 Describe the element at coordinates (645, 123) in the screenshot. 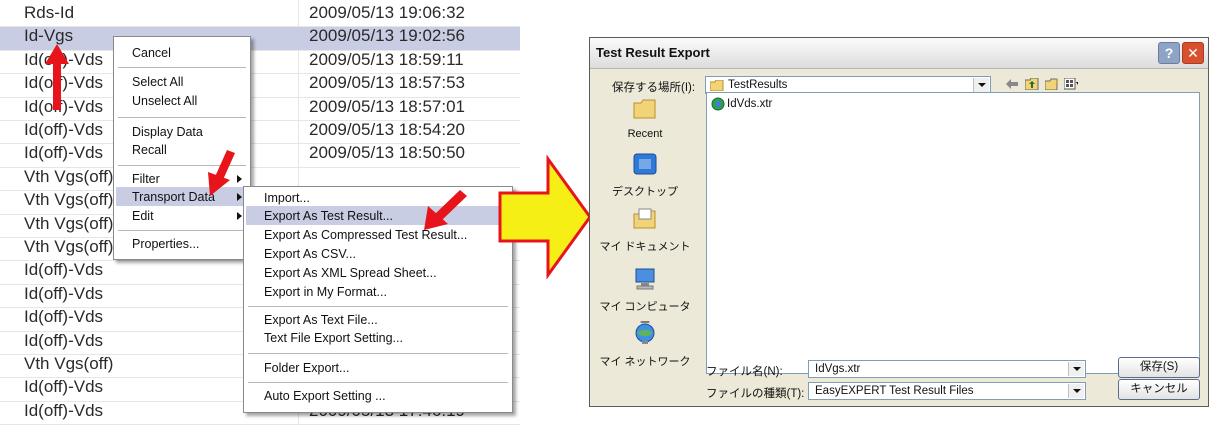

I see `place-recent: Recent` at that location.